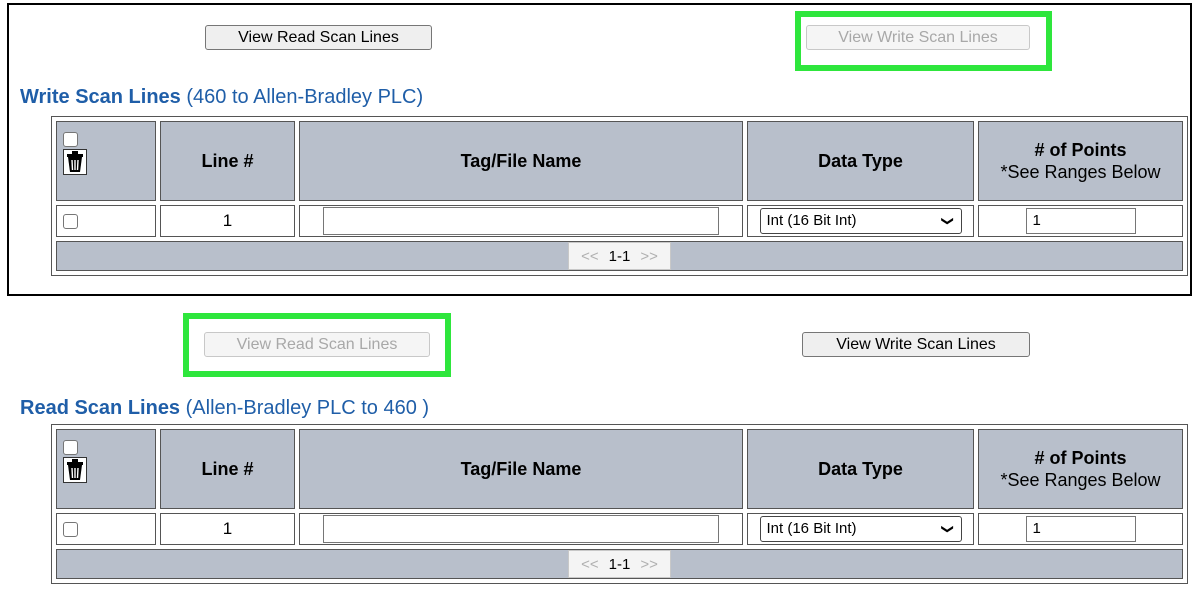 The image size is (1199, 615). Describe the element at coordinates (100, 97) in the screenshot. I see `section-title-bold: Write Scan Lines` at that location.